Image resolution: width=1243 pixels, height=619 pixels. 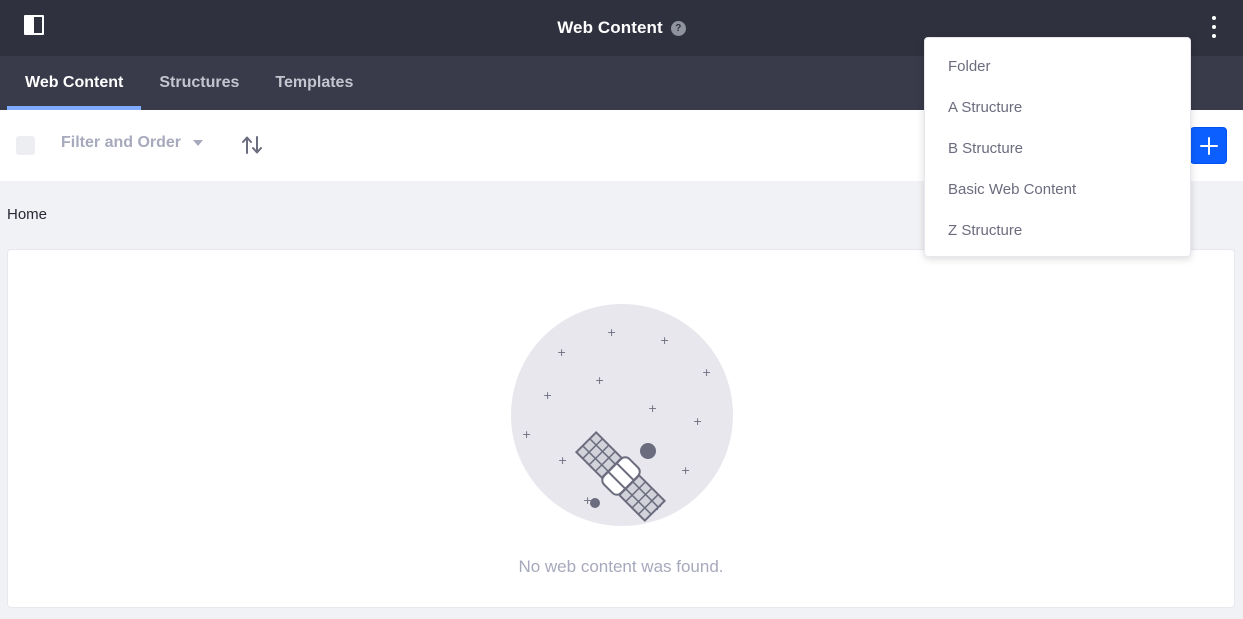 What do you see at coordinates (314, 83) in the screenshot?
I see `tab-templates: Templates` at bounding box center [314, 83].